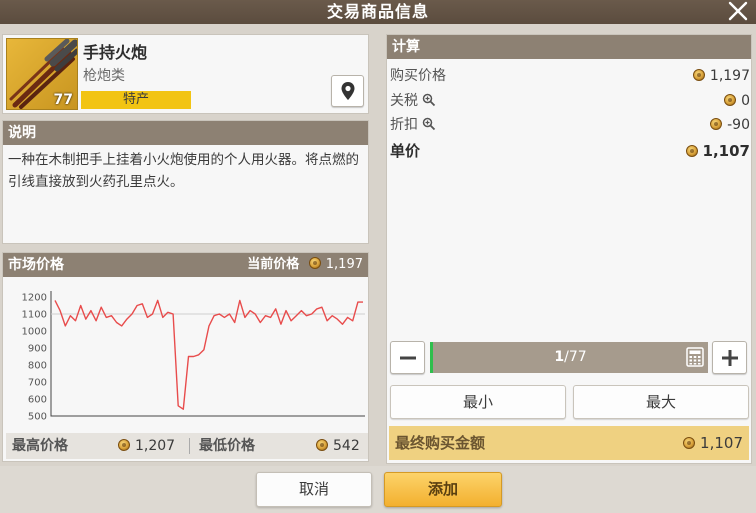 The image size is (756, 513). Describe the element at coordinates (443, 489) in the screenshot. I see `add-button: 添加` at that location.